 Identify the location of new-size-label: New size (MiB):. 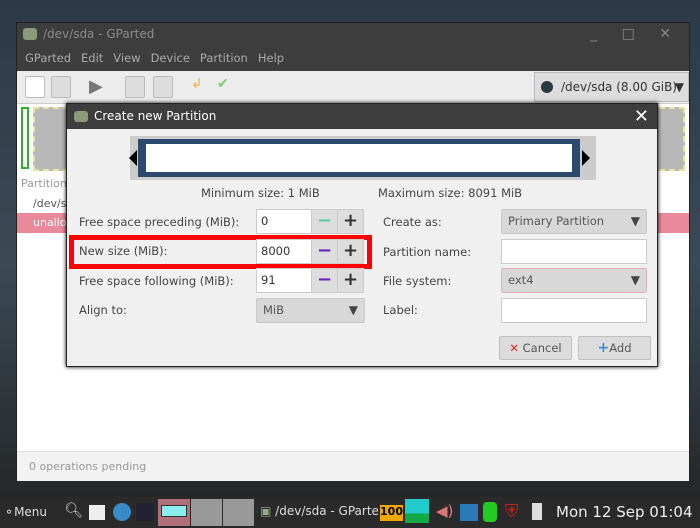
(123, 251).